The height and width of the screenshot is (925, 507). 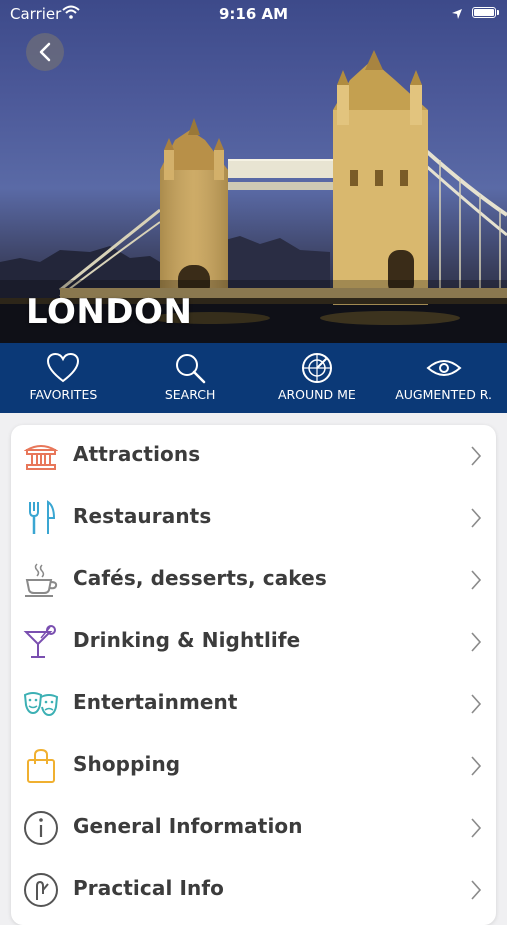 What do you see at coordinates (63, 394) in the screenshot?
I see `nav-favorites-label: FAVORITES` at bounding box center [63, 394].